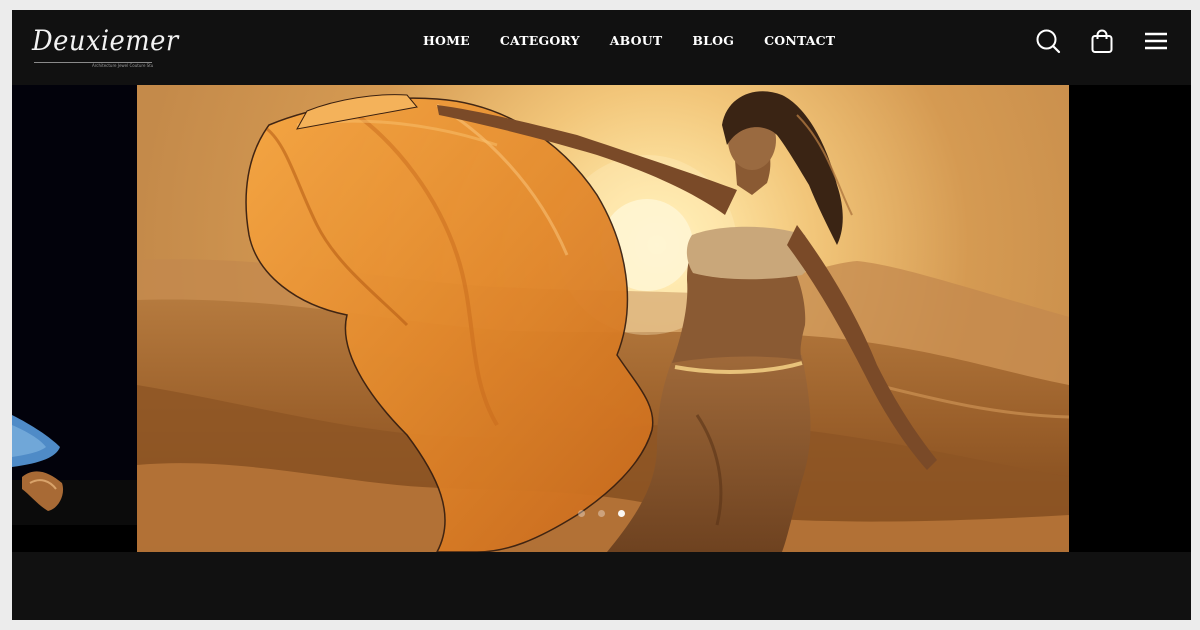 The width and height of the screenshot is (1200, 630). I want to click on slider-dot-3-active, so click(621, 513).